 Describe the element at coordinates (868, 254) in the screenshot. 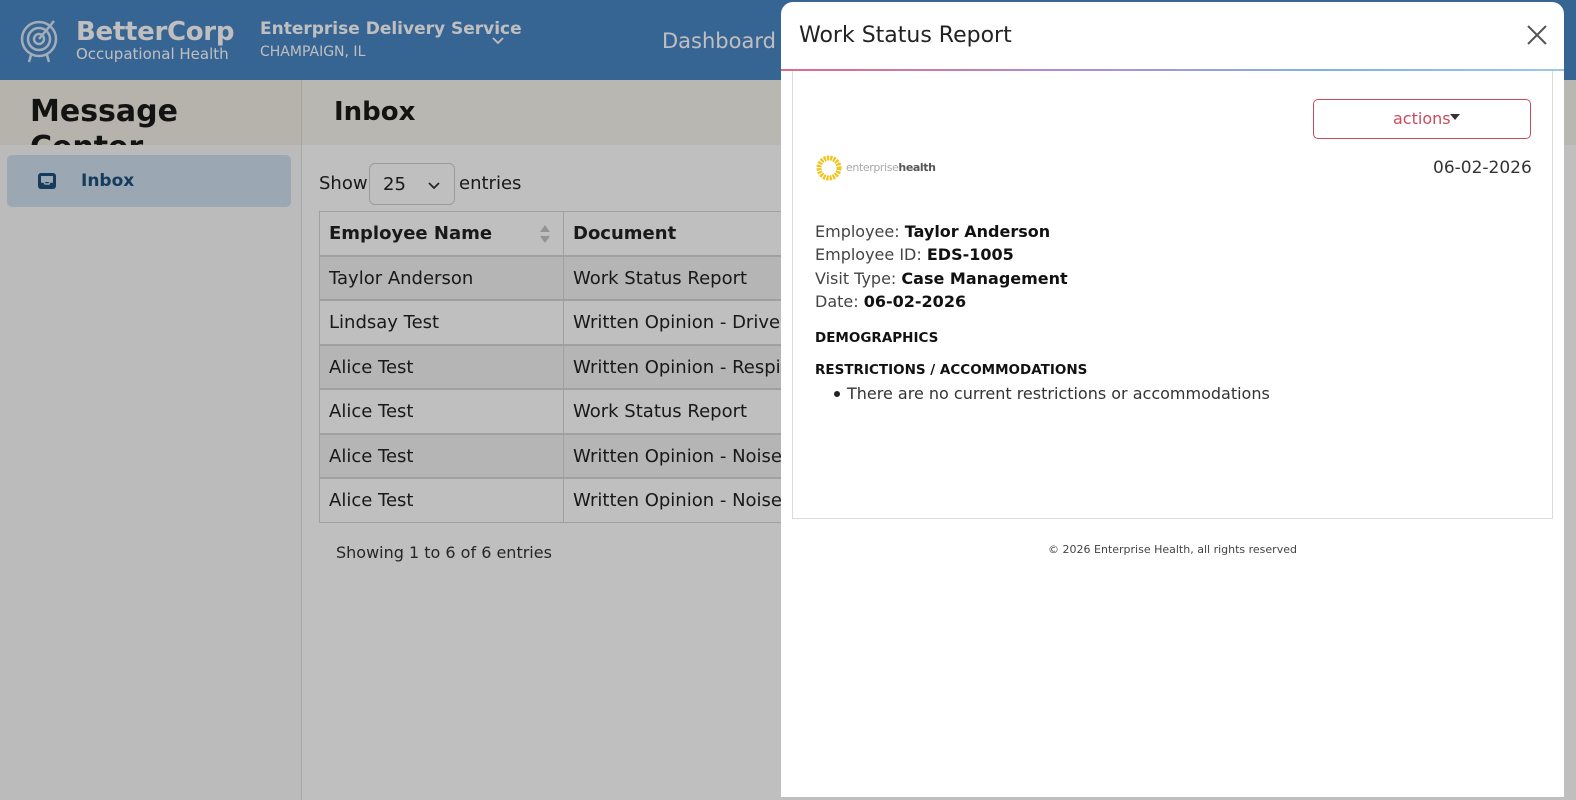

I see `field-label: Employee ID:` at that location.